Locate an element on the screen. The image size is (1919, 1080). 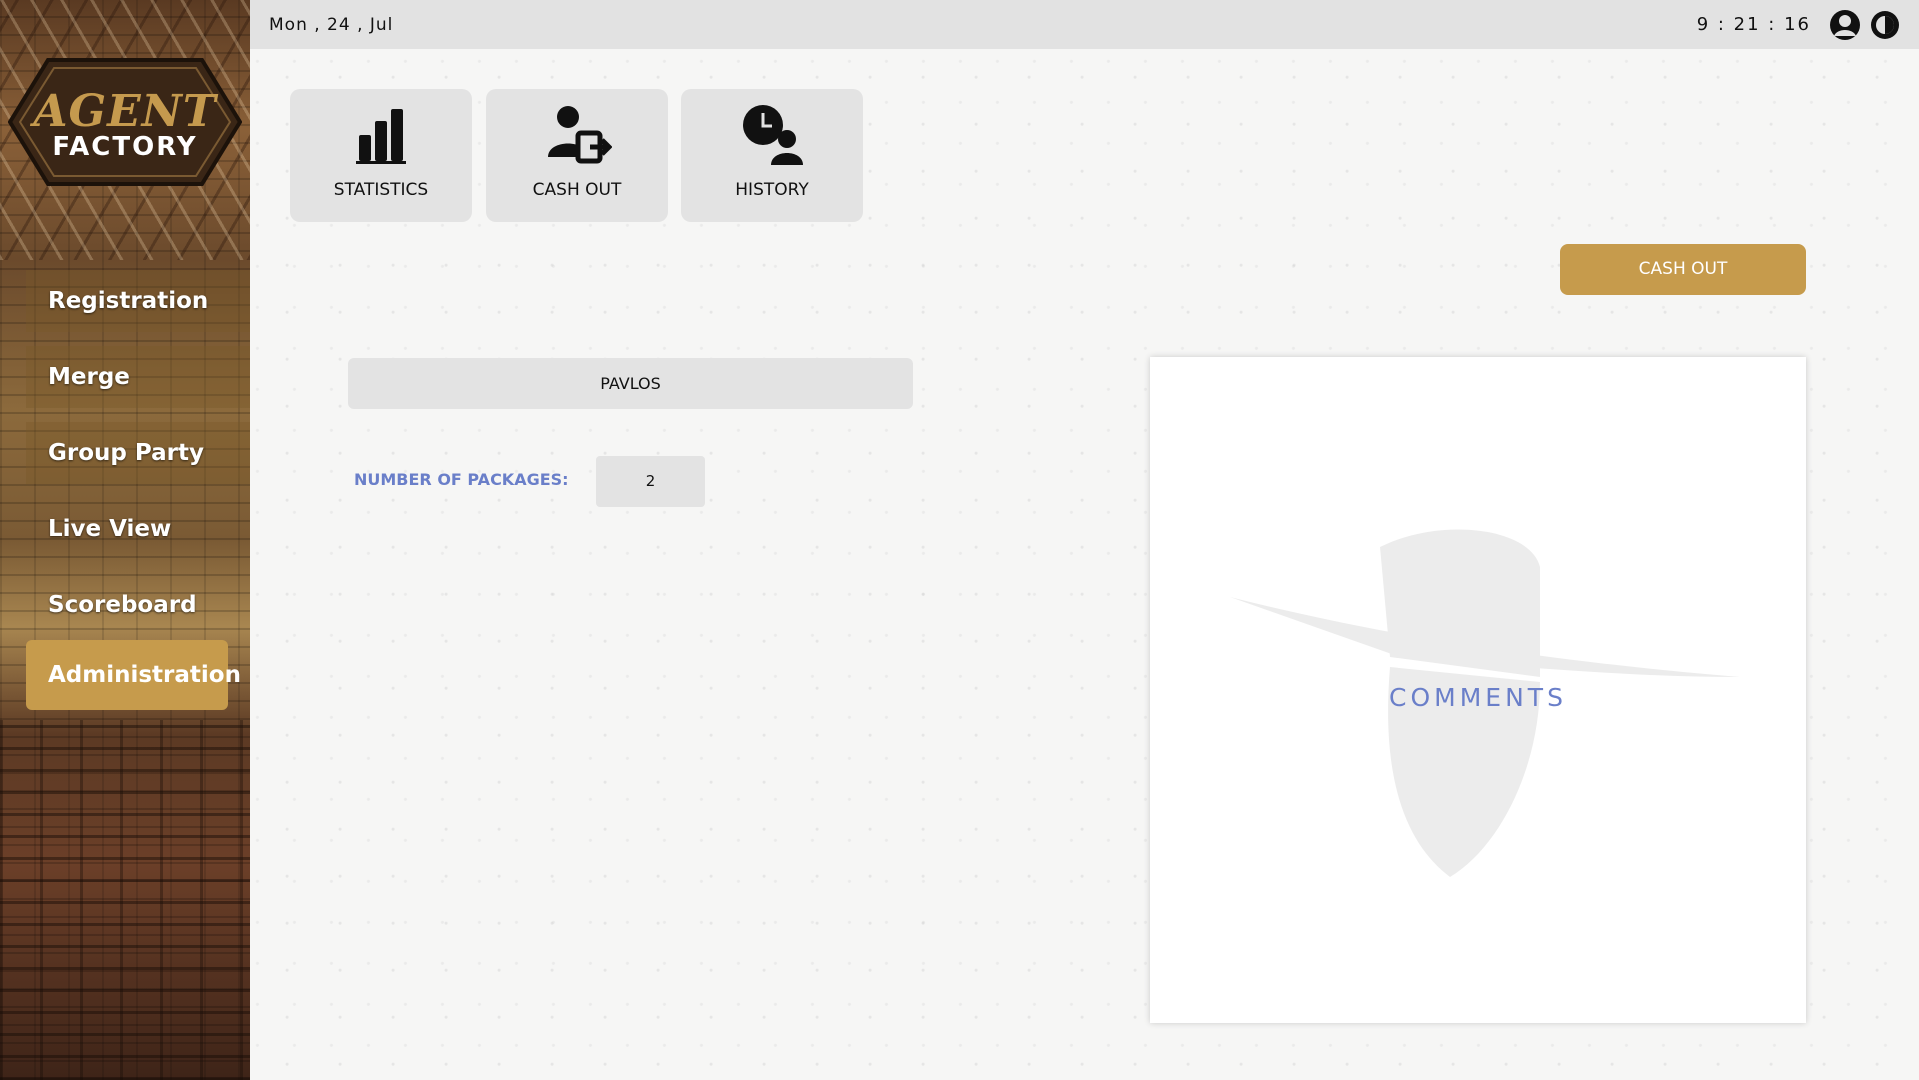
statistics-tile-label: STATISTICS is located at coordinates (381, 190).